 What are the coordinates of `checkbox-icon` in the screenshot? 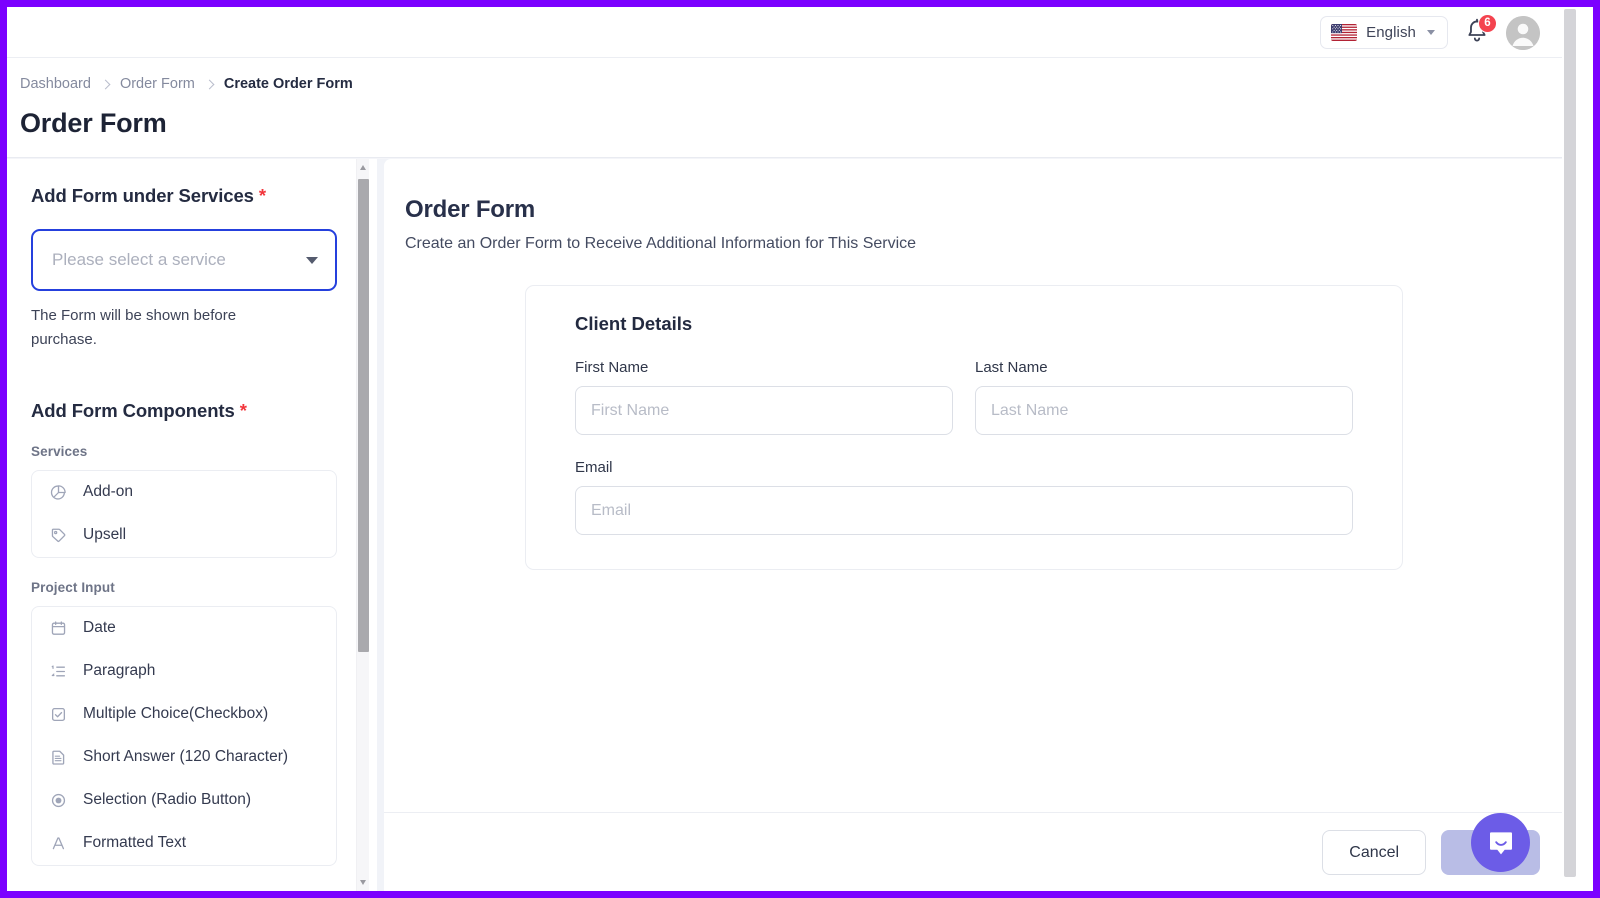 It's located at (58, 714).